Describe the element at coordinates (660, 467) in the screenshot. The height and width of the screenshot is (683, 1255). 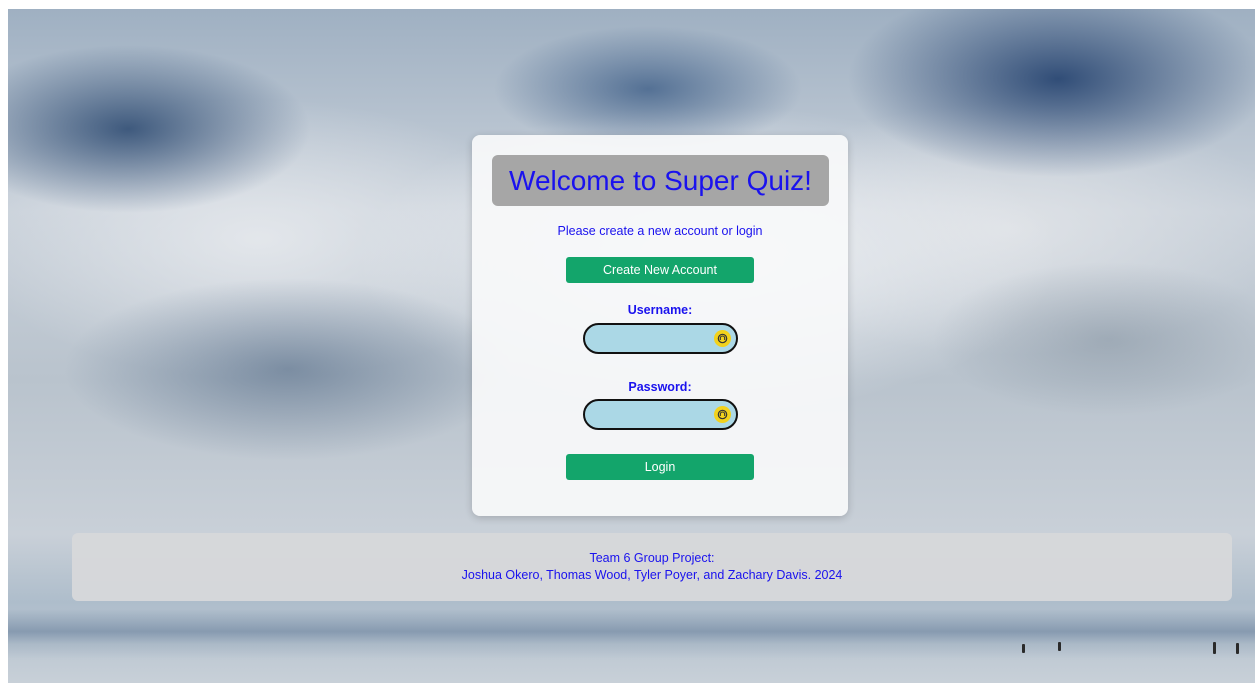
I see `login-button: Login` at that location.